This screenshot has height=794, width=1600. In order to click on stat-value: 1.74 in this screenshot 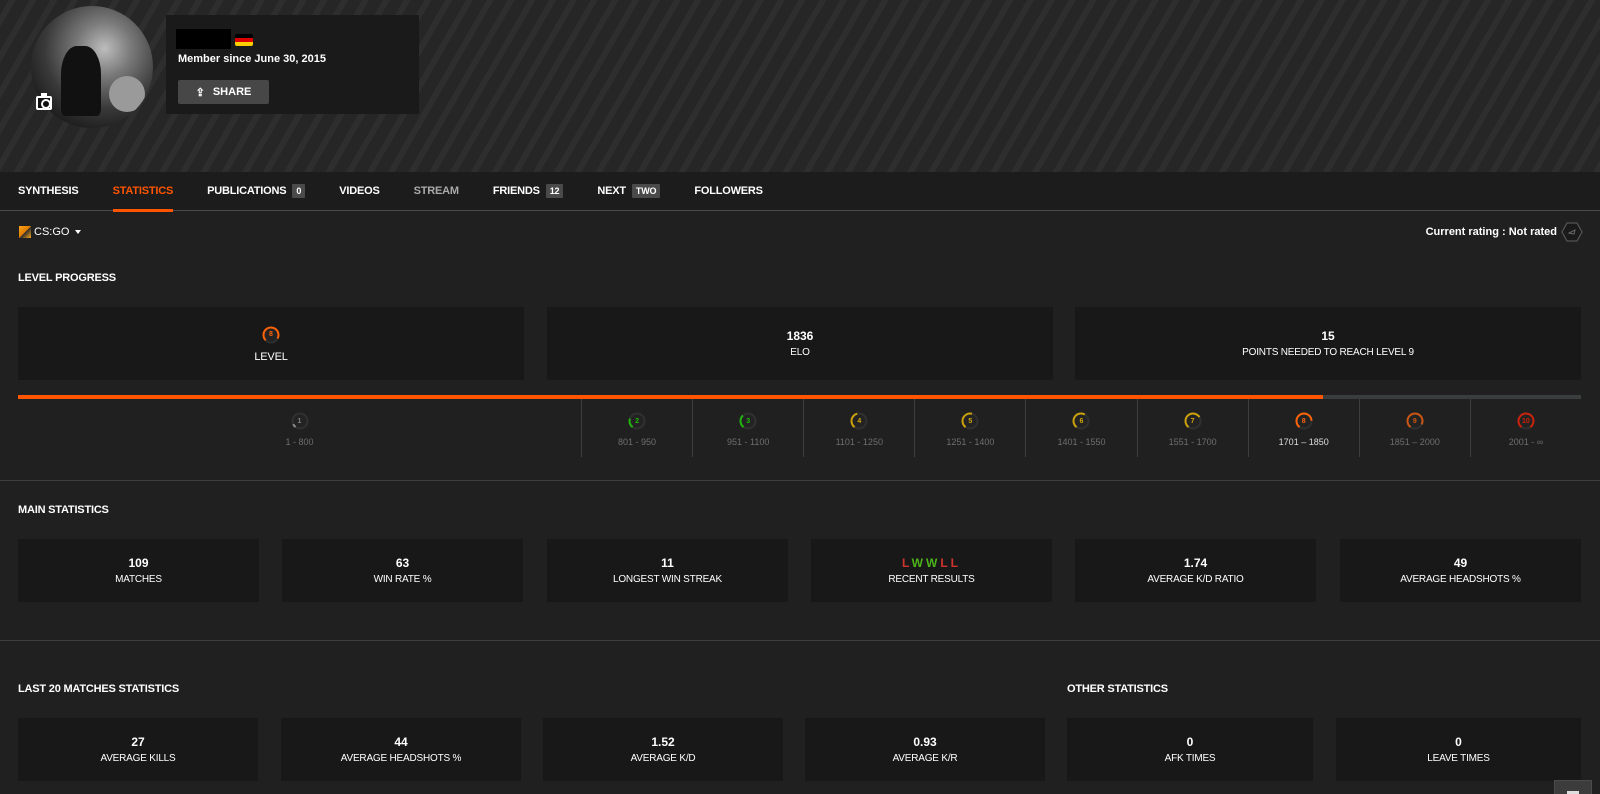, I will do `click(1195, 563)`.